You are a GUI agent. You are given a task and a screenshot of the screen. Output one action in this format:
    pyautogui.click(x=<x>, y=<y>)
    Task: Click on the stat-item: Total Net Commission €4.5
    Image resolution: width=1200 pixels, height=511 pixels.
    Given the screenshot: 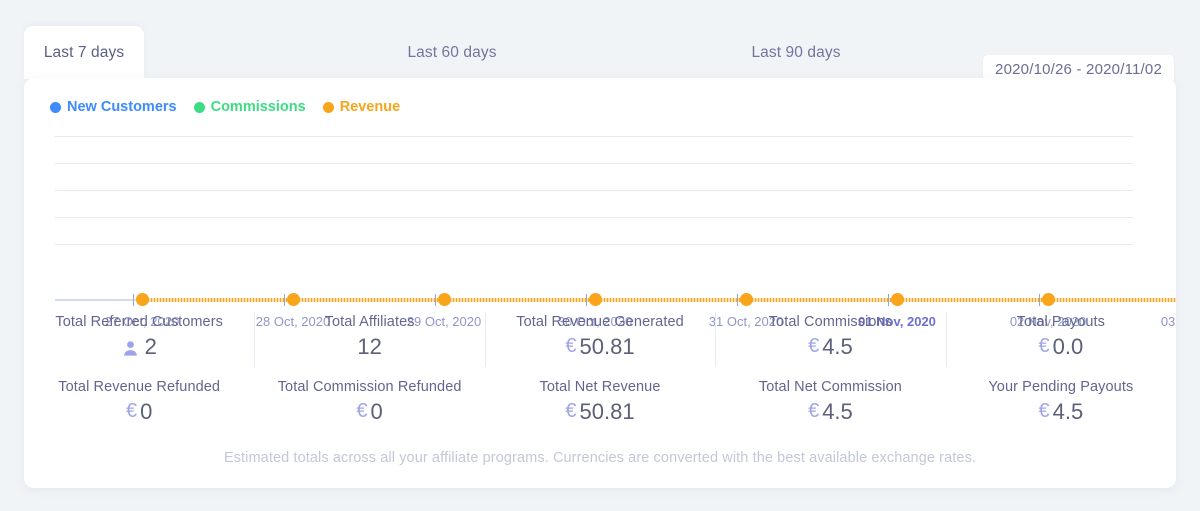 What is the action you would take?
    pyautogui.click(x=830, y=403)
    